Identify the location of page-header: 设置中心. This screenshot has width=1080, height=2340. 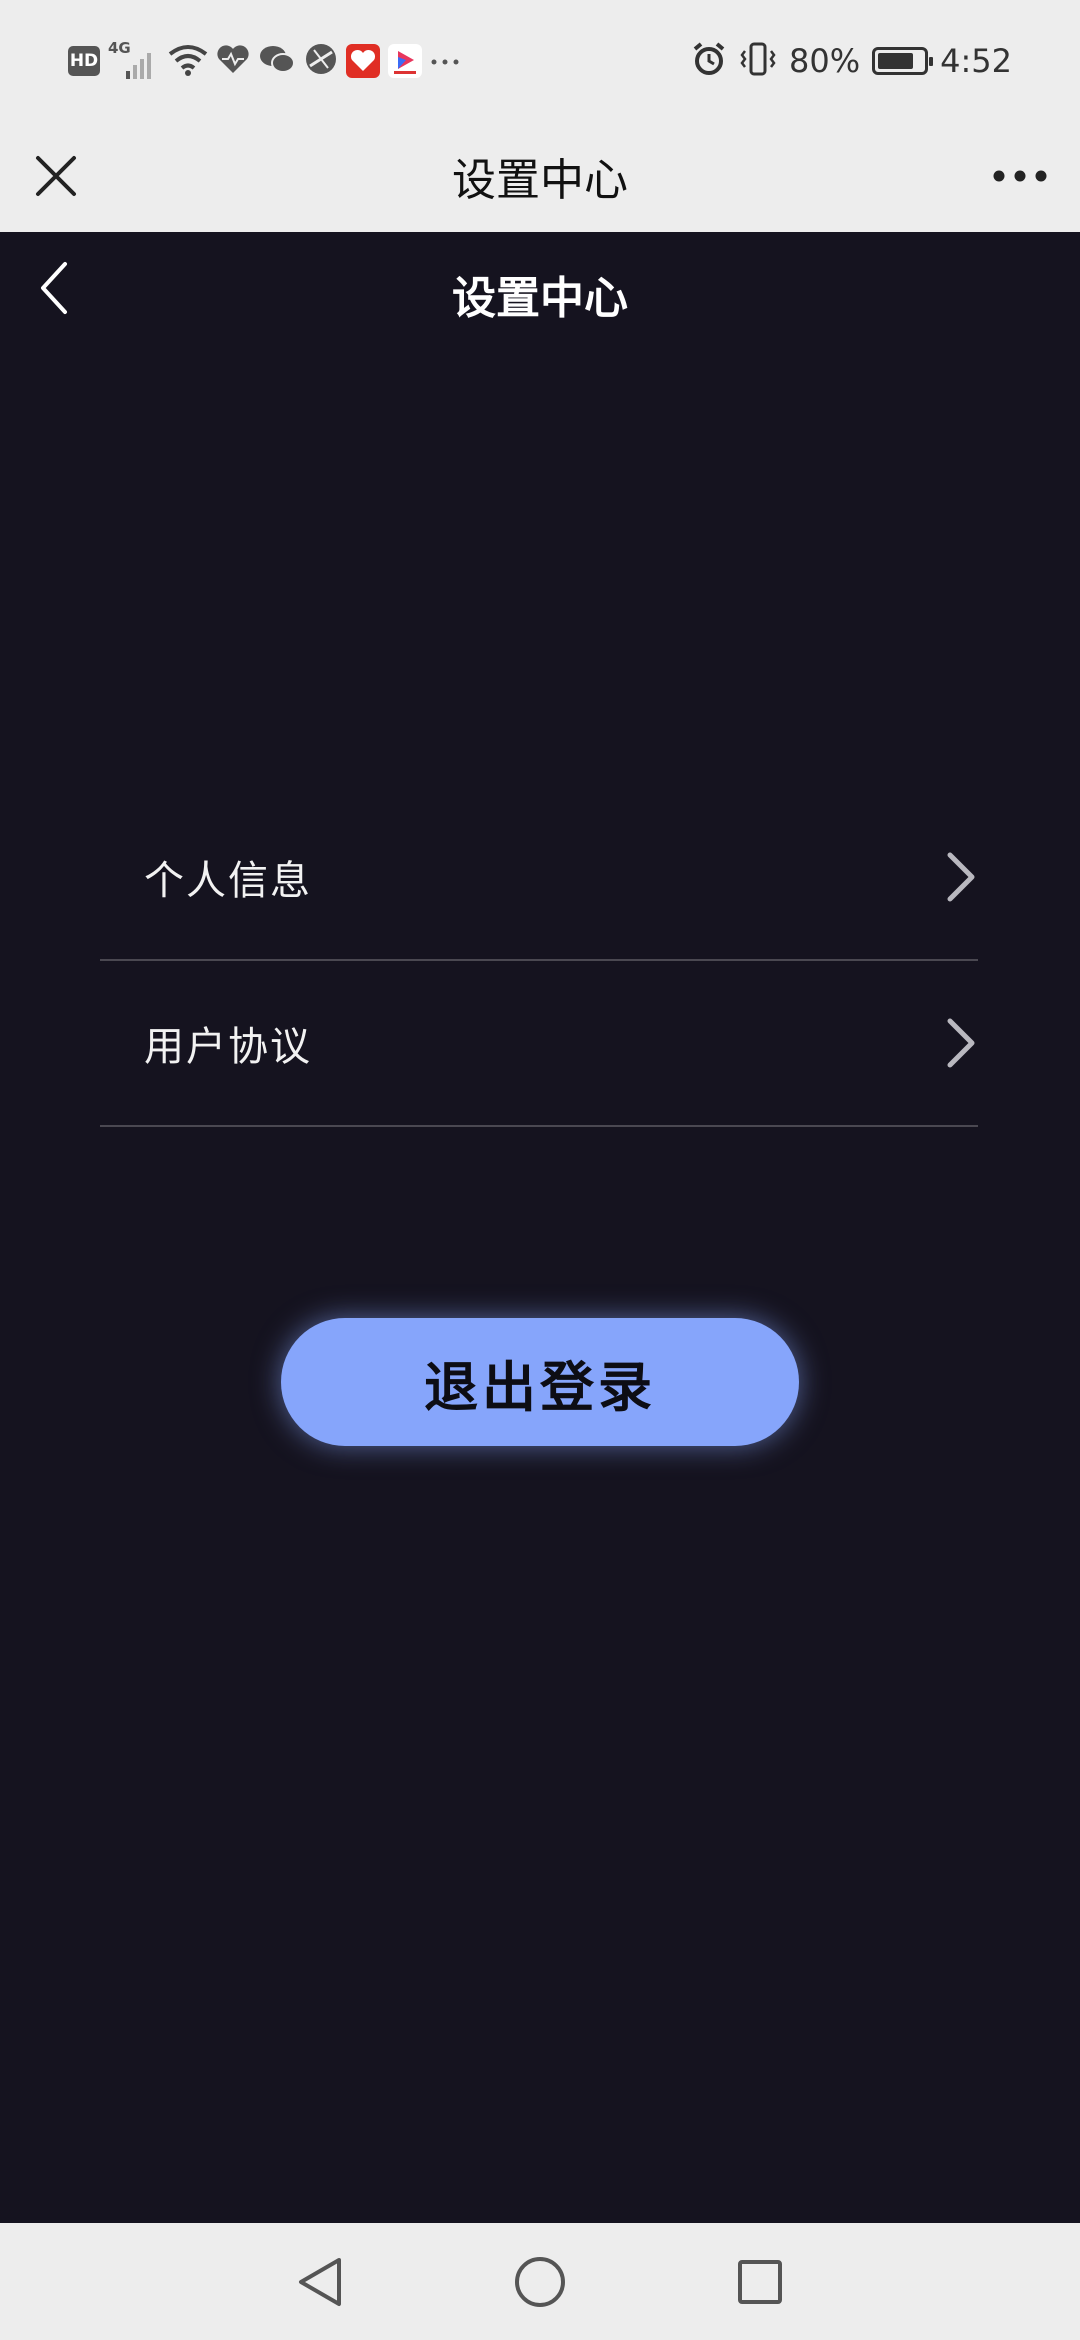
(540, 292).